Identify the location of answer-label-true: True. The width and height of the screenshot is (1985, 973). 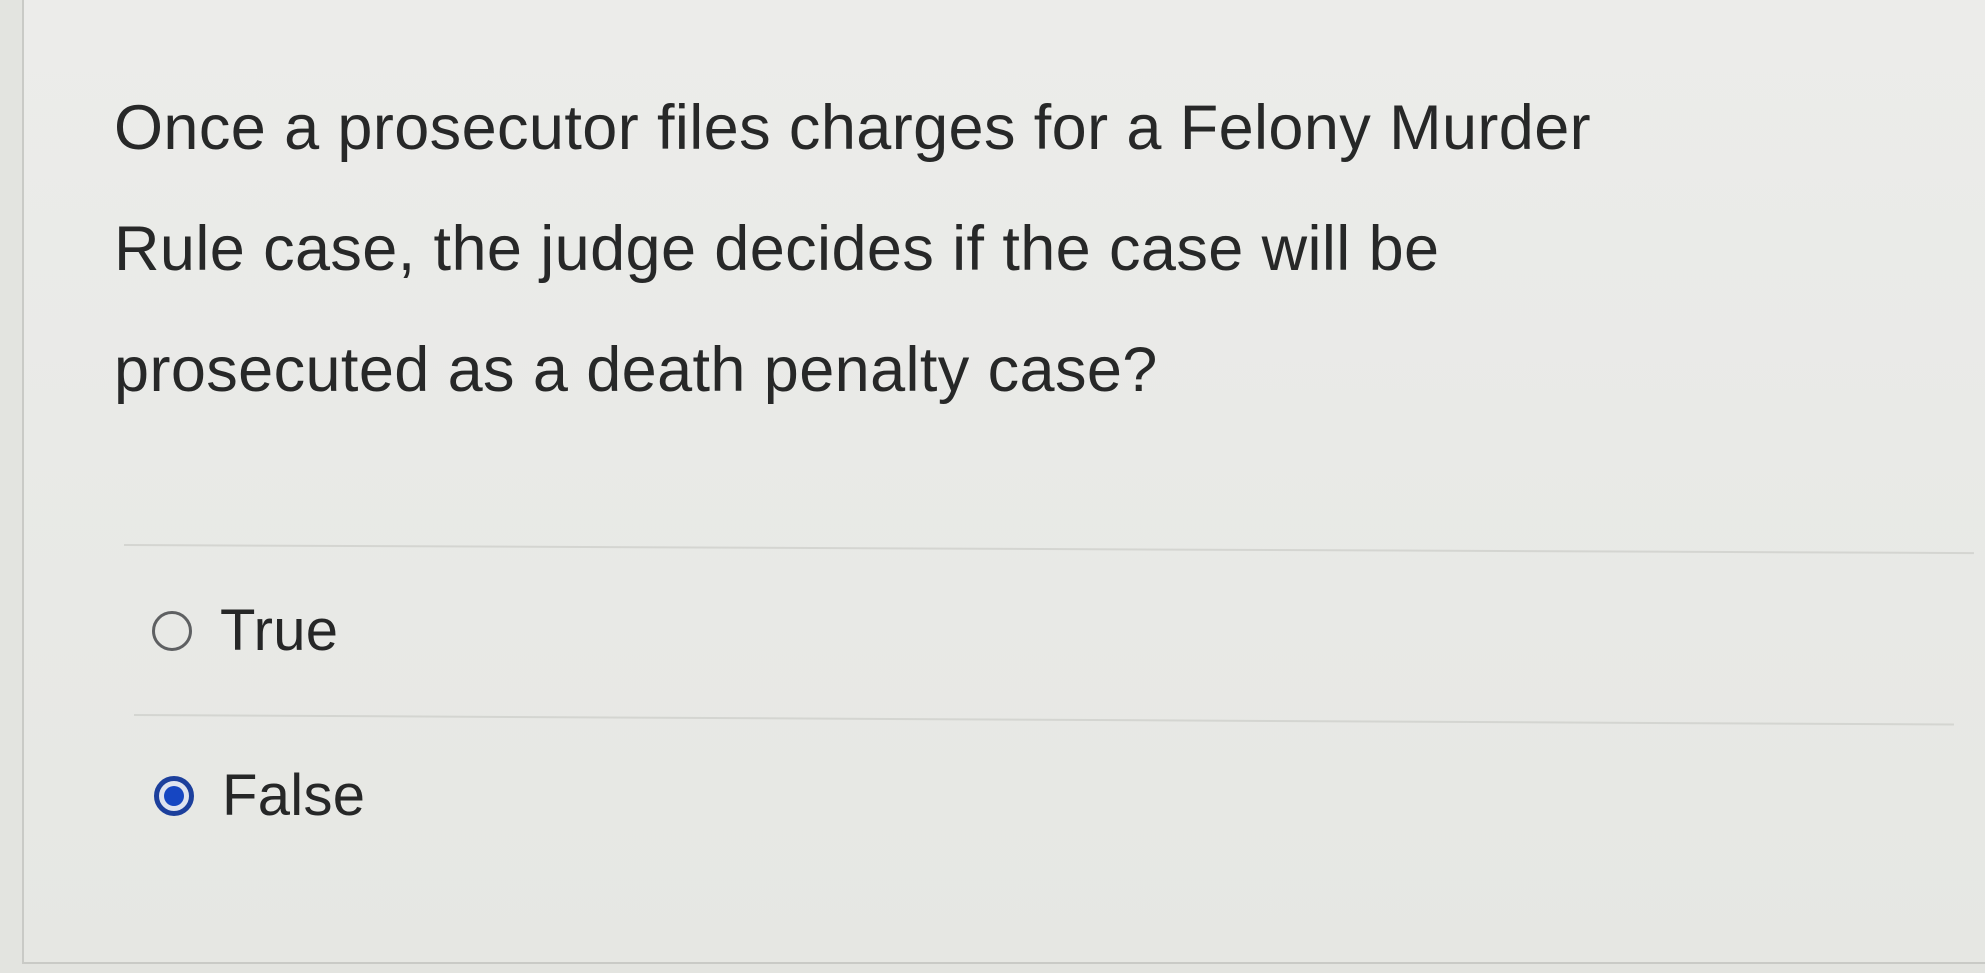
(279, 631).